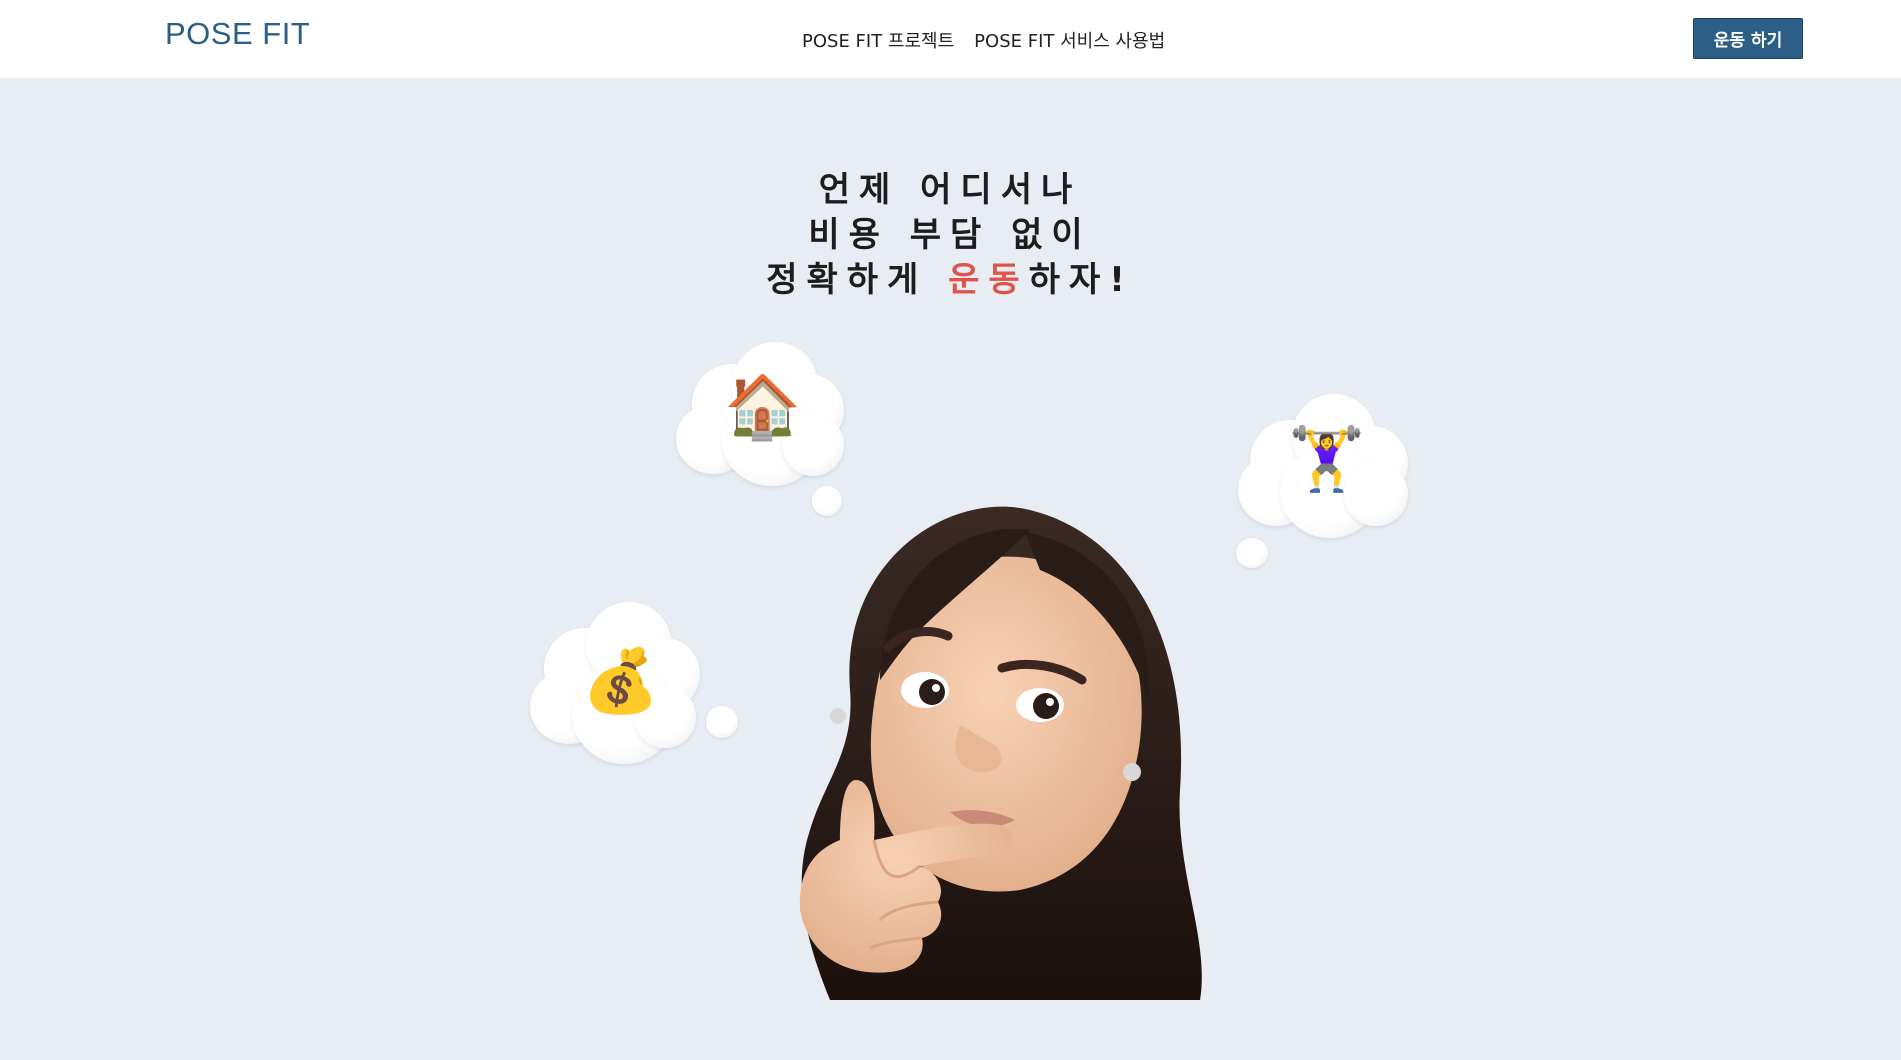 The height and width of the screenshot is (1060, 1901). What do you see at coordinates (988, 280) in the screenshot?
I see `headline-accent-word: 운동` at bounding box center [988, 280].